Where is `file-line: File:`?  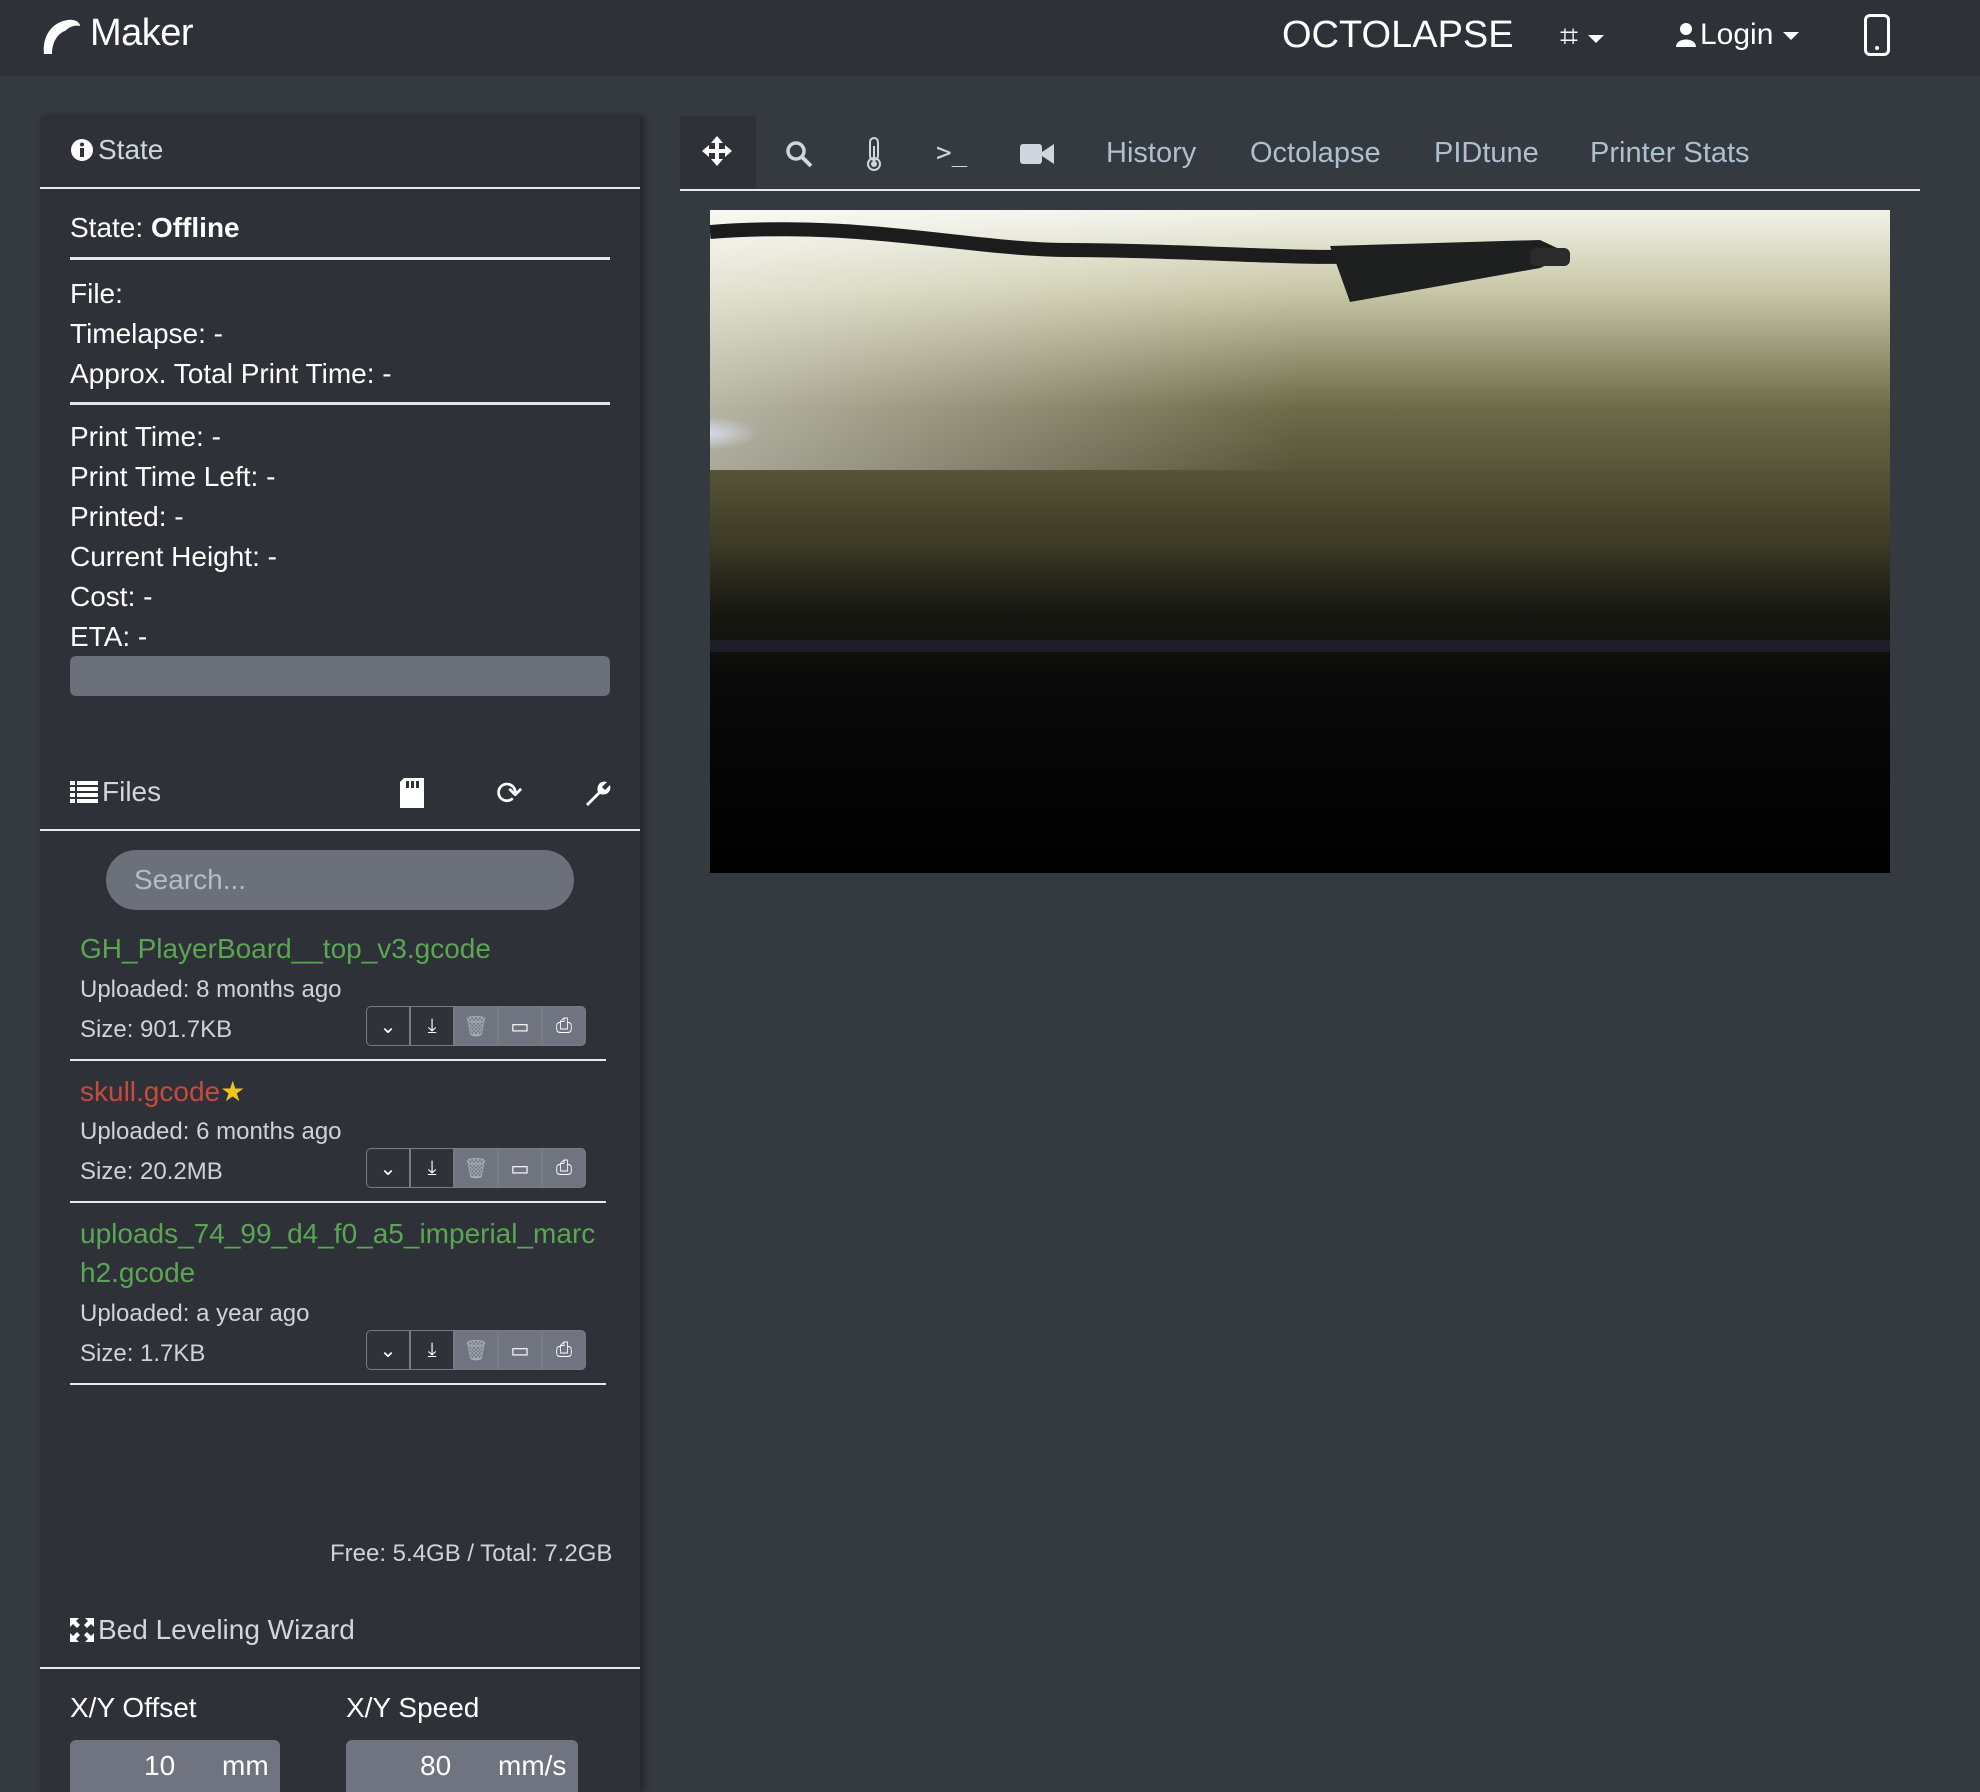 file-line: File: is located at coordinates (96, 293).